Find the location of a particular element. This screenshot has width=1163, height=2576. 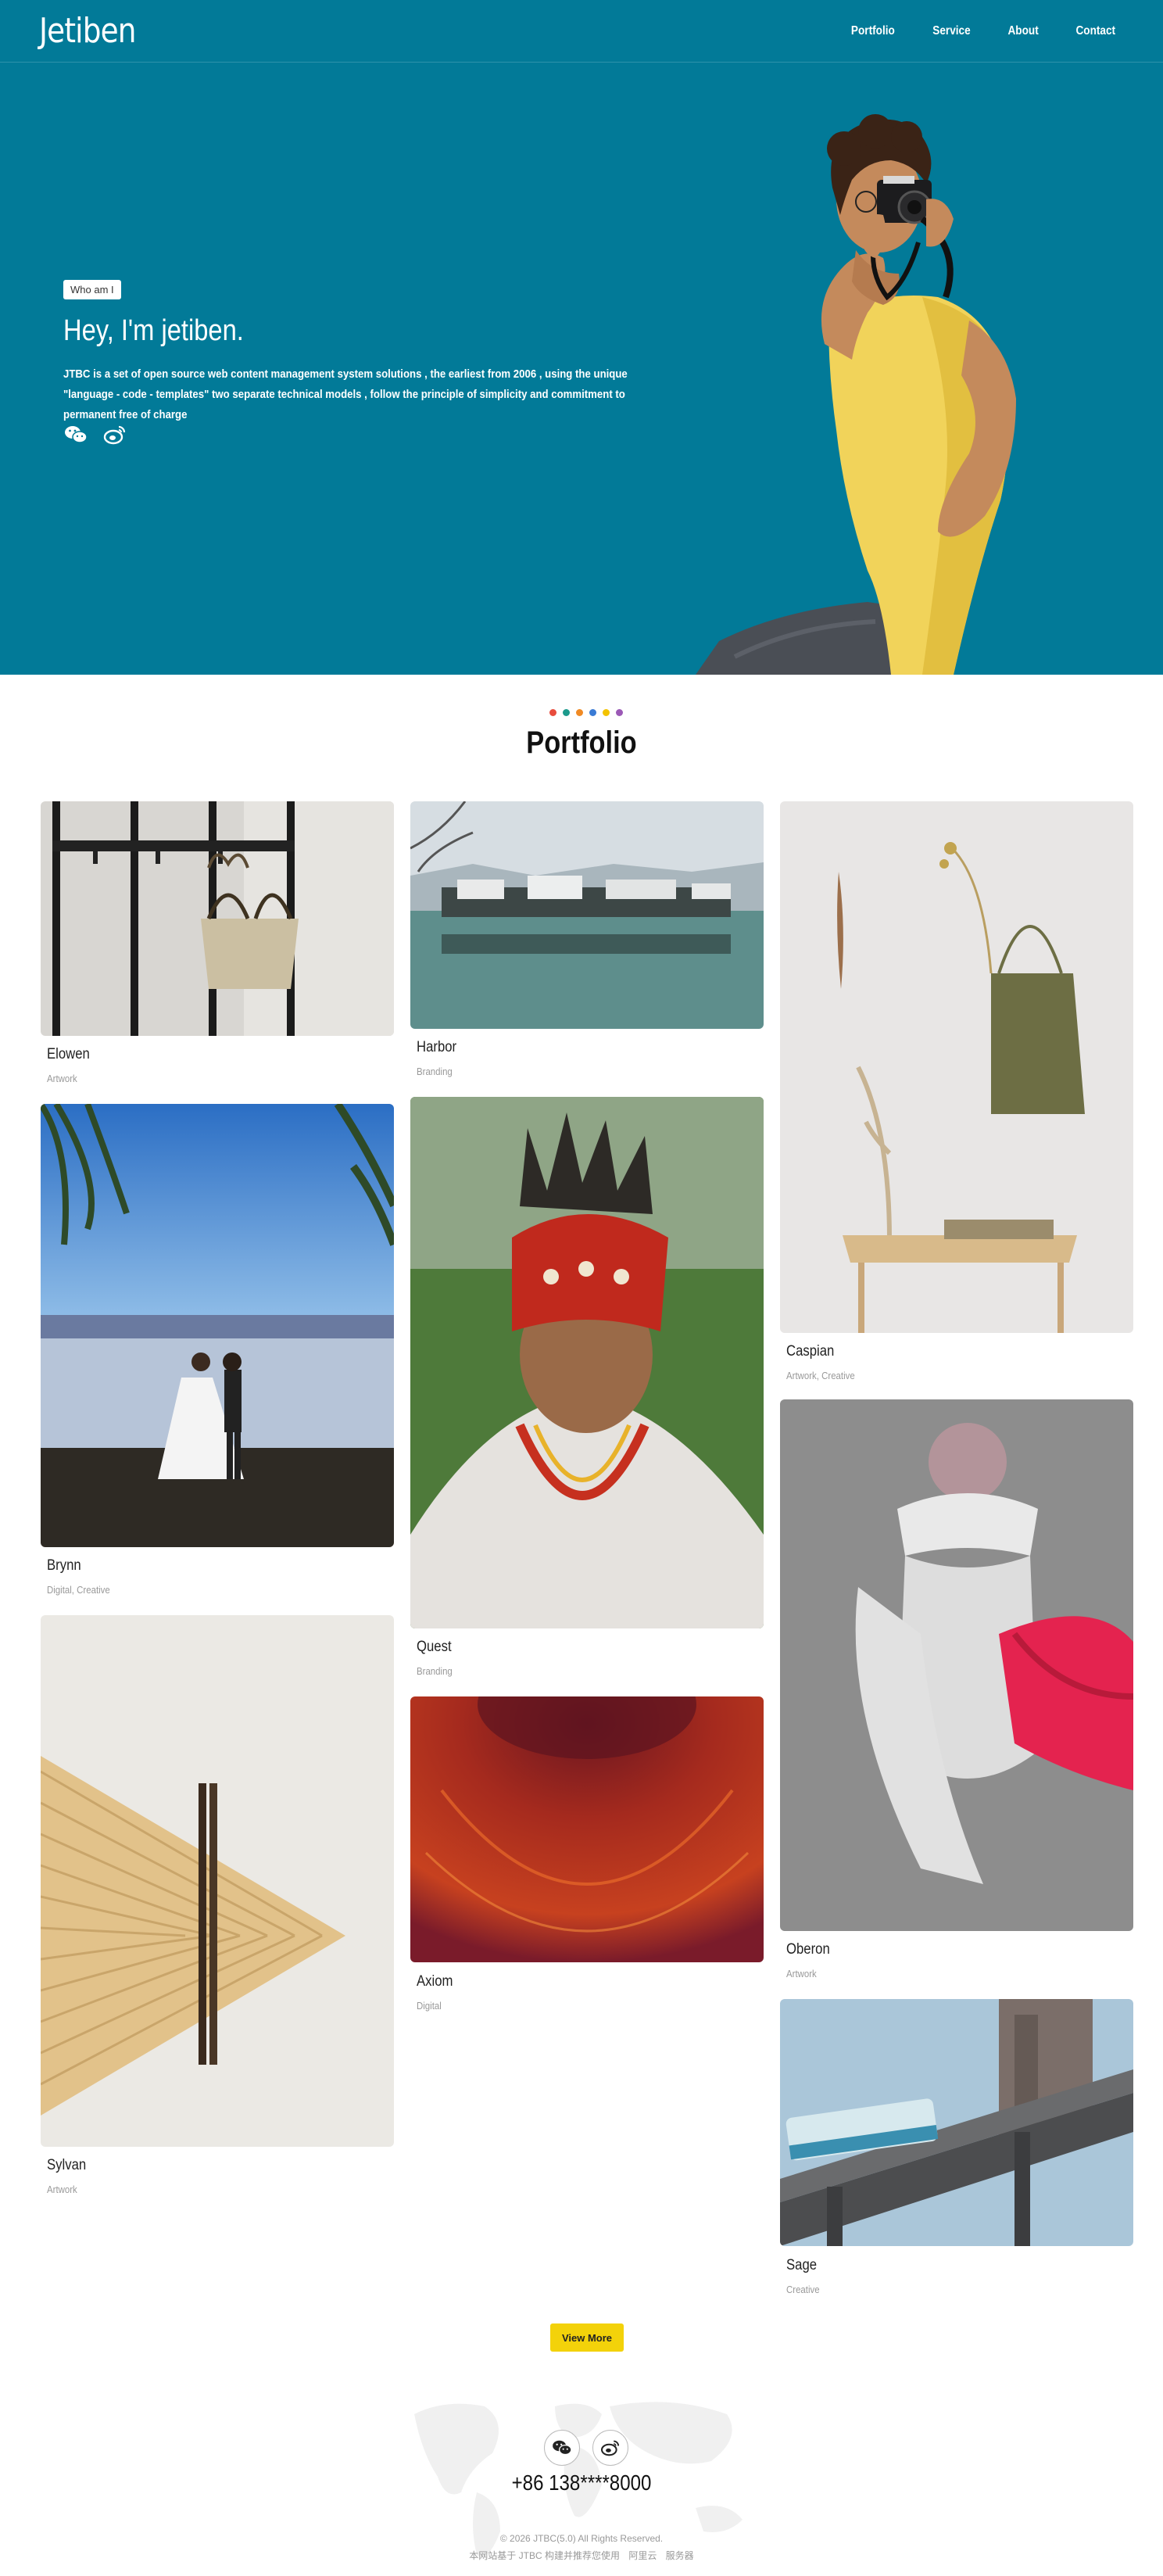

portfolio-card-brynn: Brynn Digital, Creative is located at coordinates (217, 1354).